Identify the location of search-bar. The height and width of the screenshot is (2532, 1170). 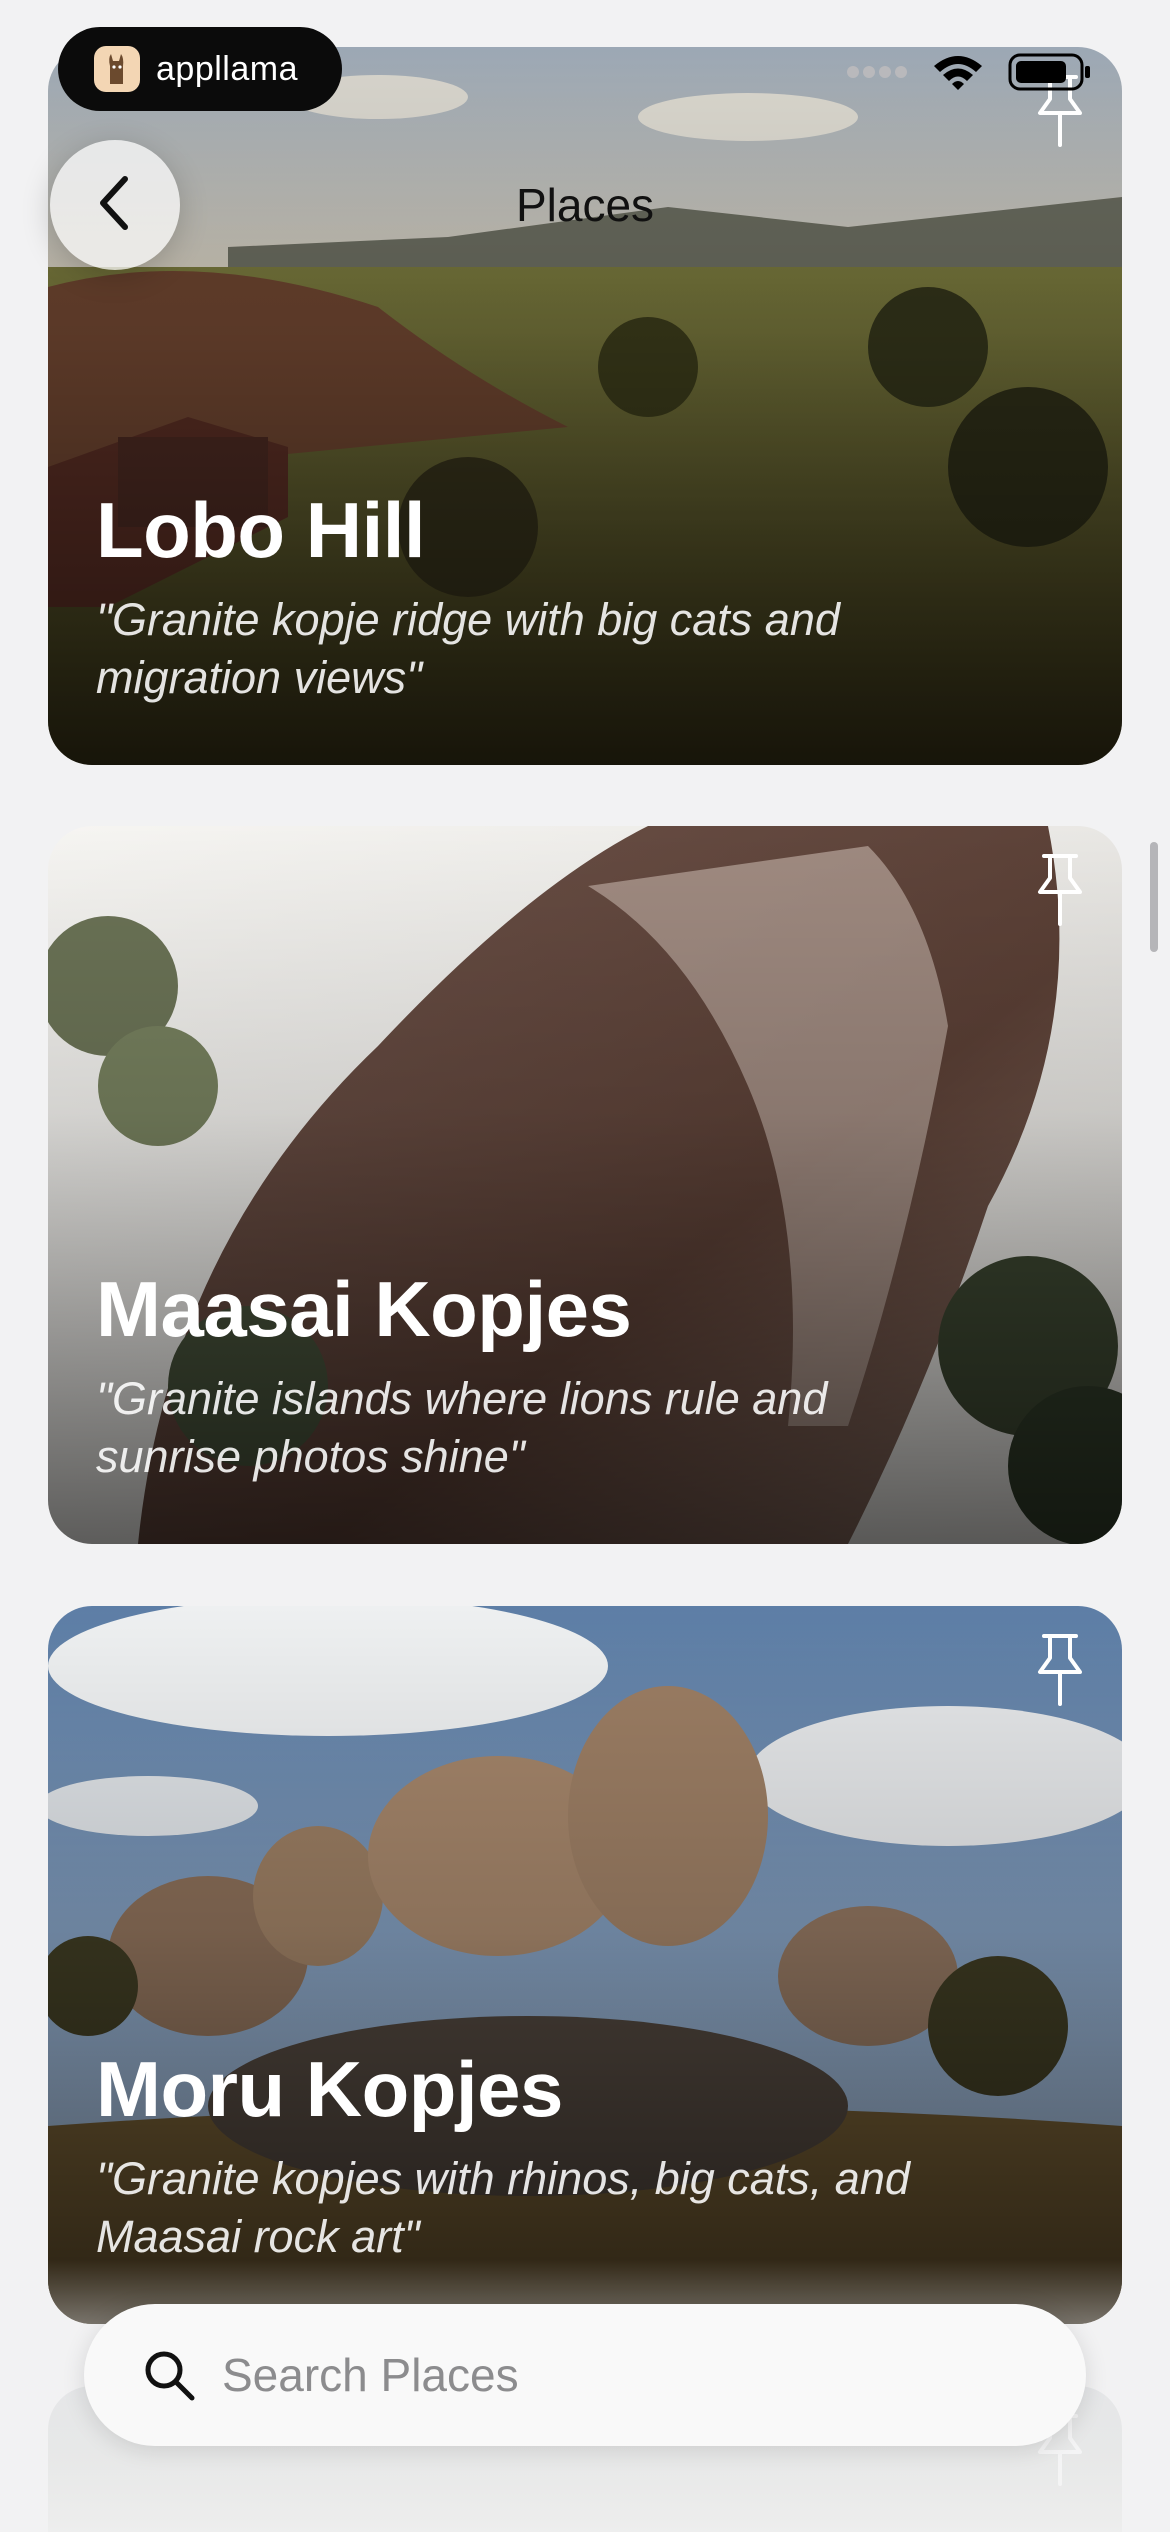
(585, 2375).